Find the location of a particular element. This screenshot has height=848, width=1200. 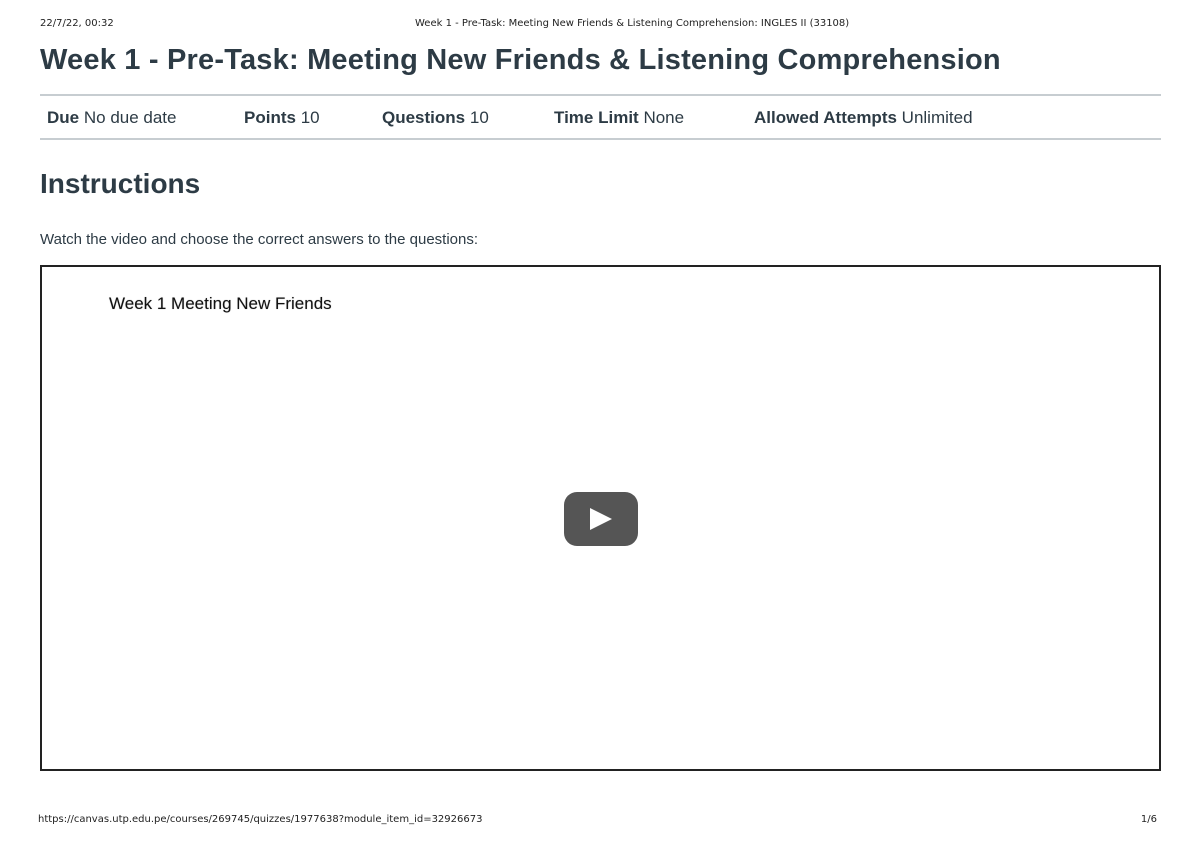

detail-due: Due No due date is located at coordinates (112, 118).